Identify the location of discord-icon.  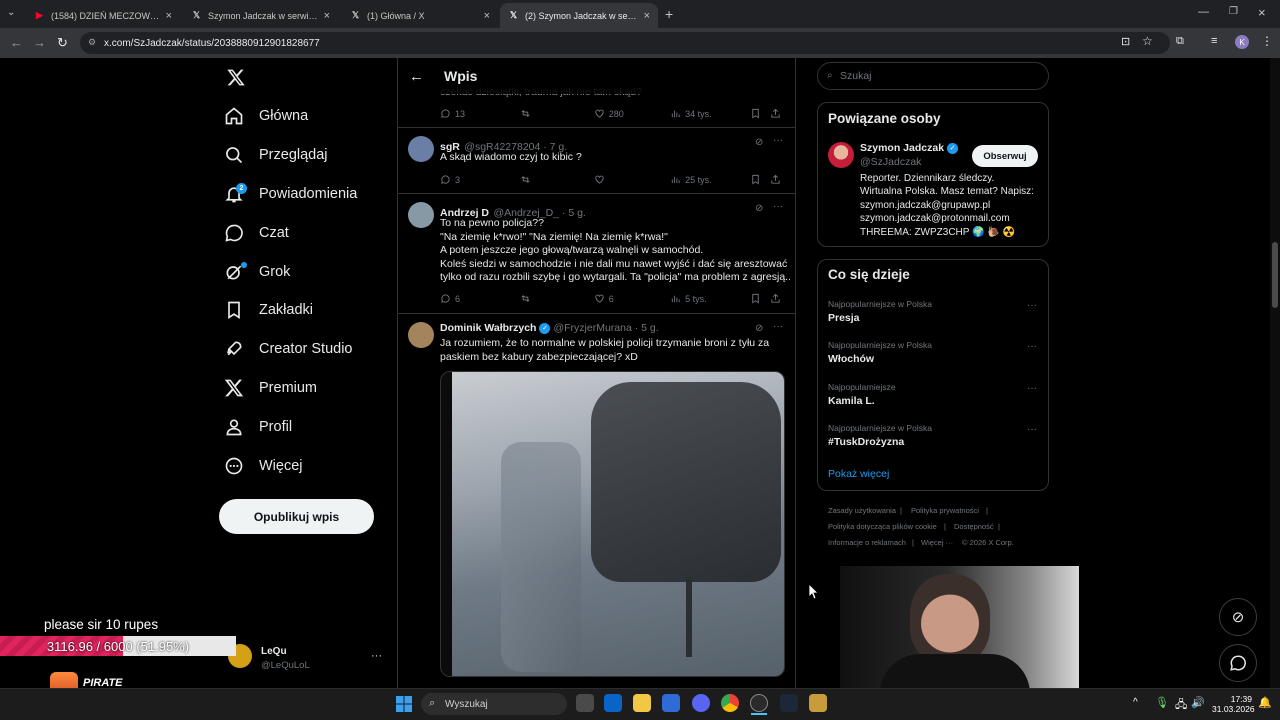
(701, 703).